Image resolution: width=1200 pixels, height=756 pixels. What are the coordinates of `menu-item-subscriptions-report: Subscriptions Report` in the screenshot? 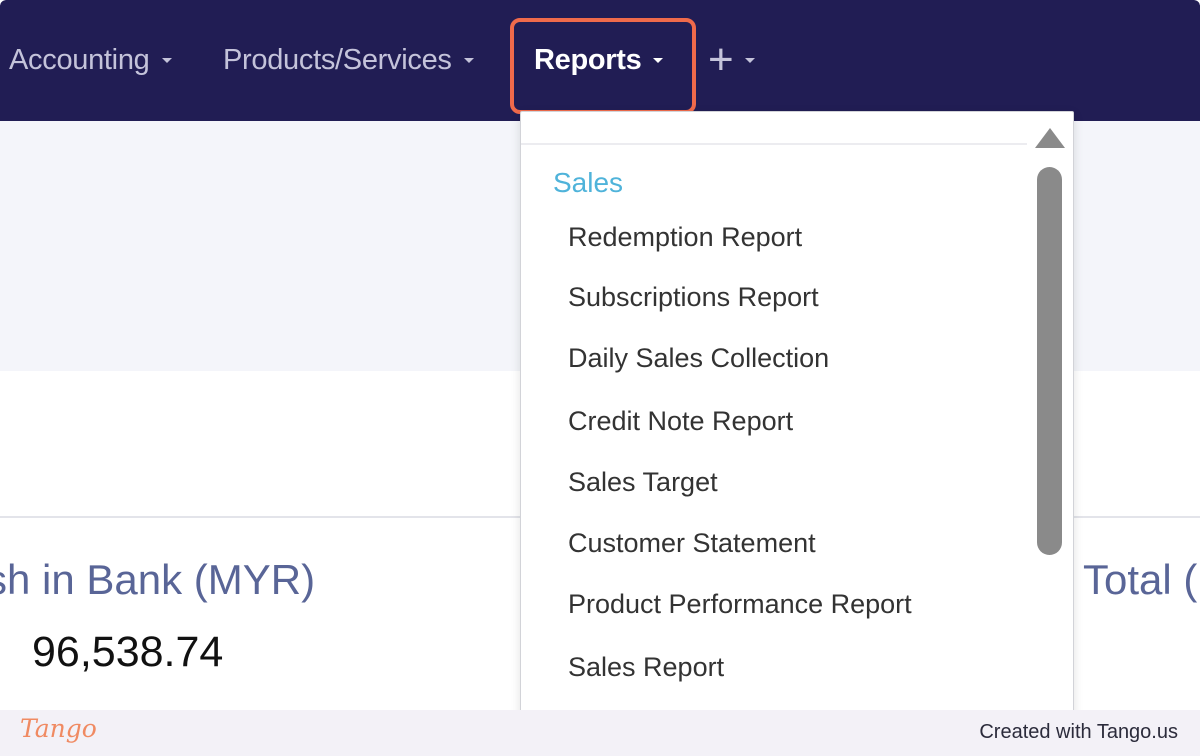 It's located at (693, 297).